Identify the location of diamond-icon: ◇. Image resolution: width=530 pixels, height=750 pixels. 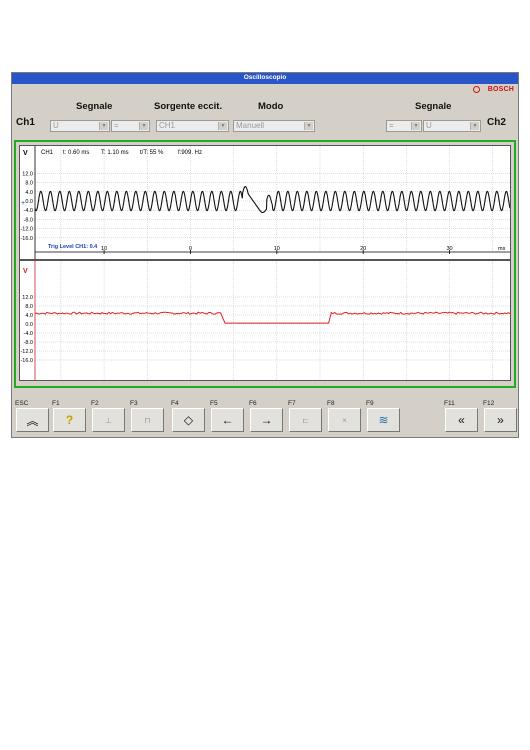
(188, 420).